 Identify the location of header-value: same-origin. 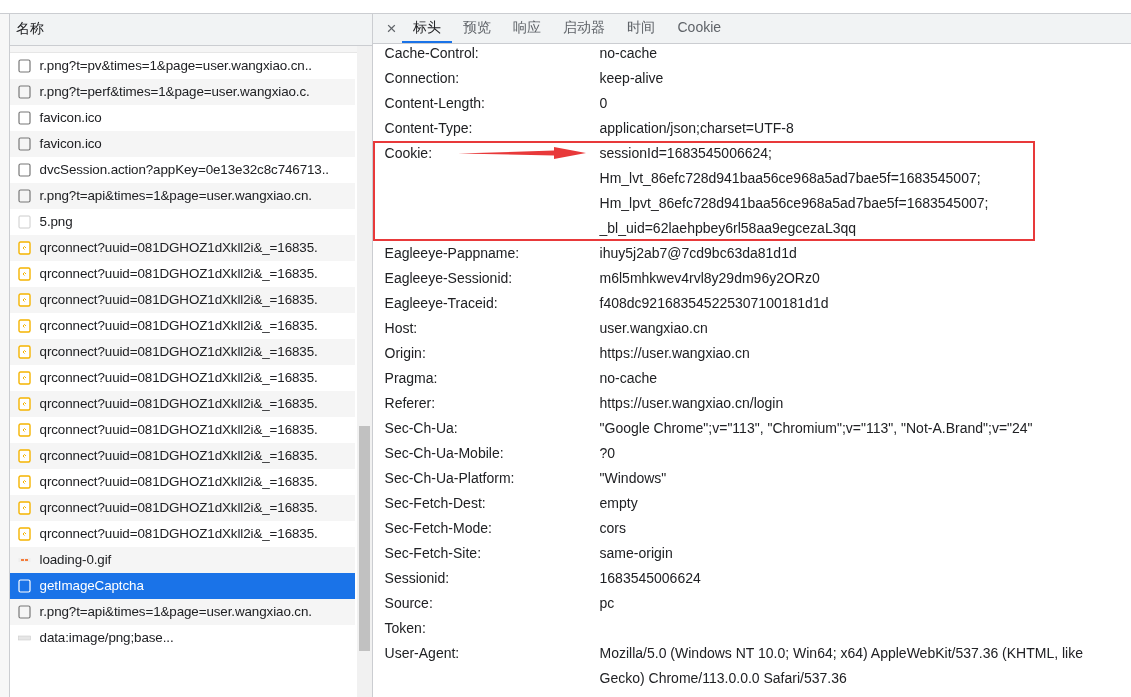
(636, 553).